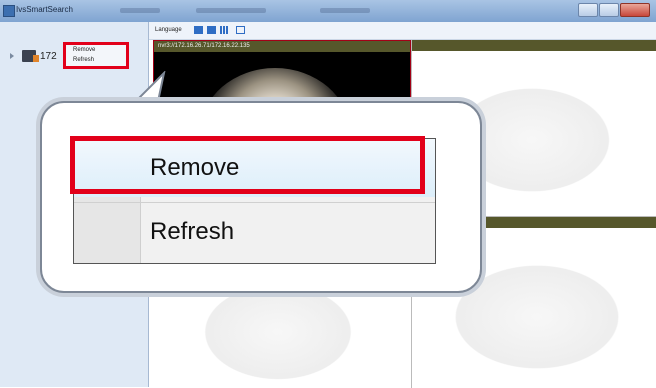 This screenshot has height=388, width=656. I want to click on layout-3x3-icon, so click(224, 30).